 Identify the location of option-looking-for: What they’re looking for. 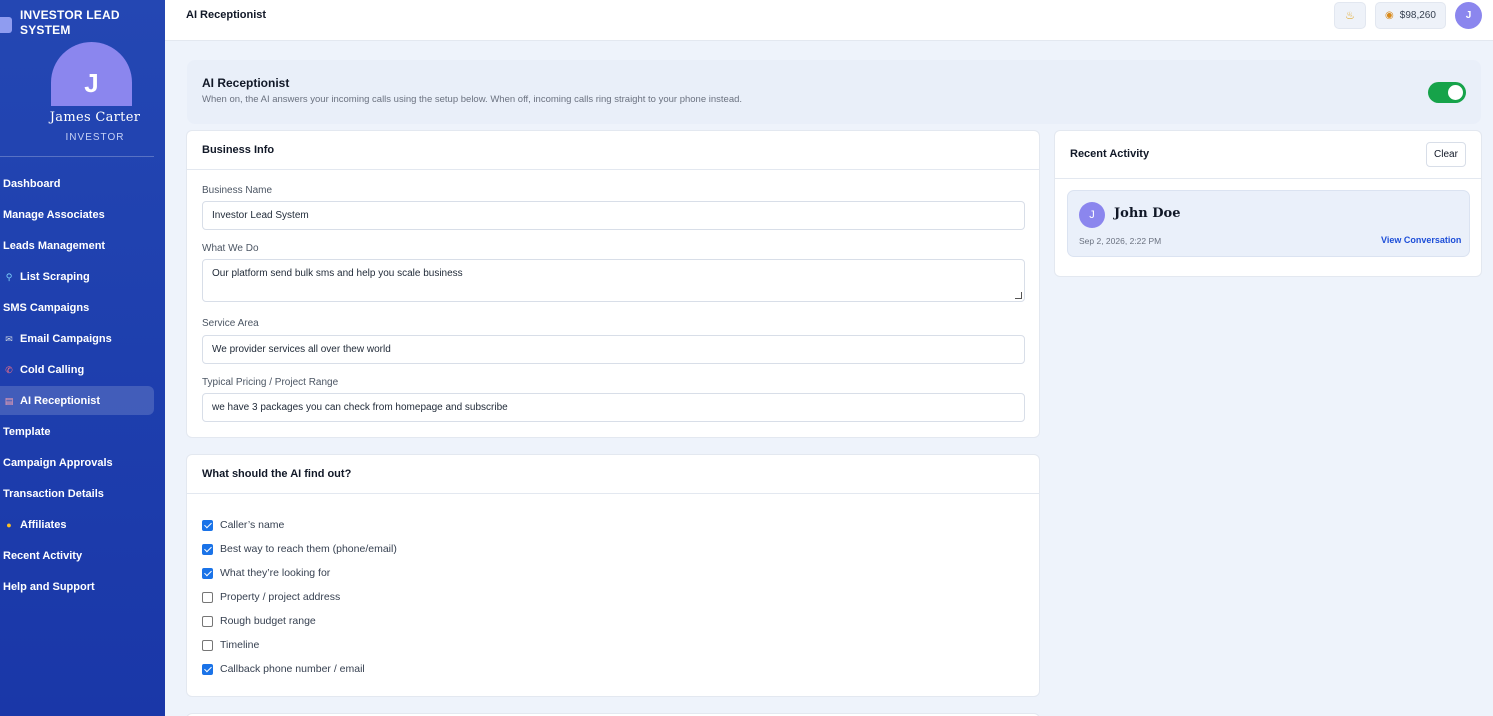
(266, 573).